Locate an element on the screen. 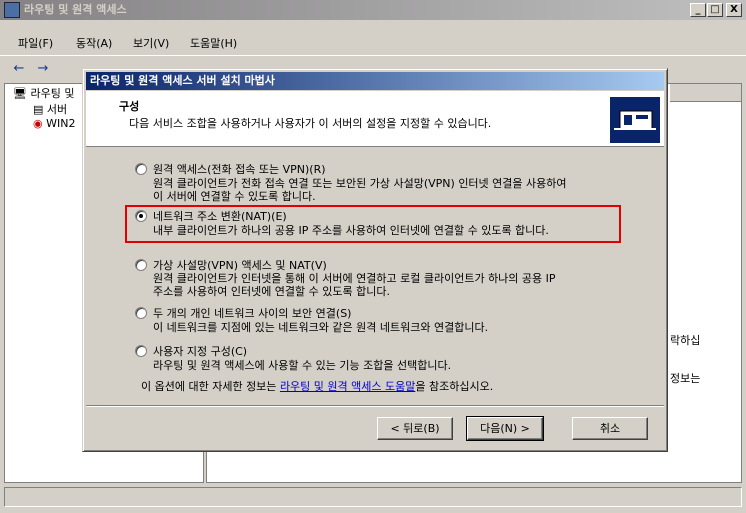 The image size is (746, 513). app-icon is located at coordinates (12, 10).